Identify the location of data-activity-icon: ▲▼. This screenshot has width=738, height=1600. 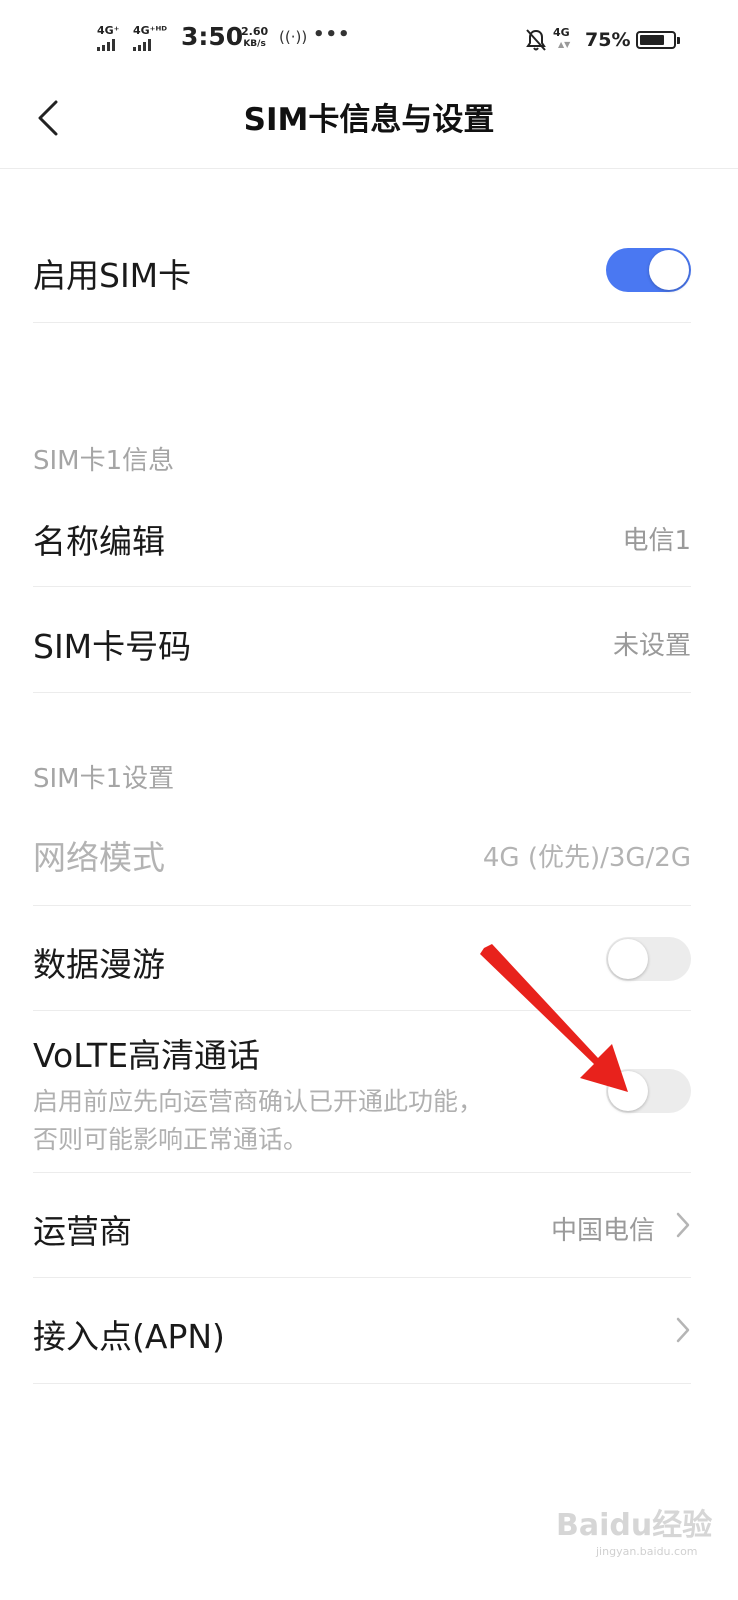
(564, 44).